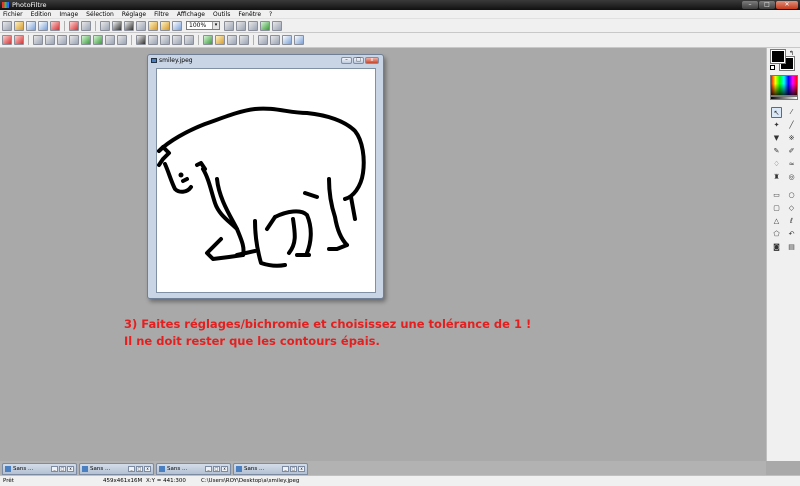 The width and height of the screenshot is (800, 486). What do you see at coordinates (372, 60) in the screenshot?
I see `image-close-button: x` at bounding box center [372, 60].